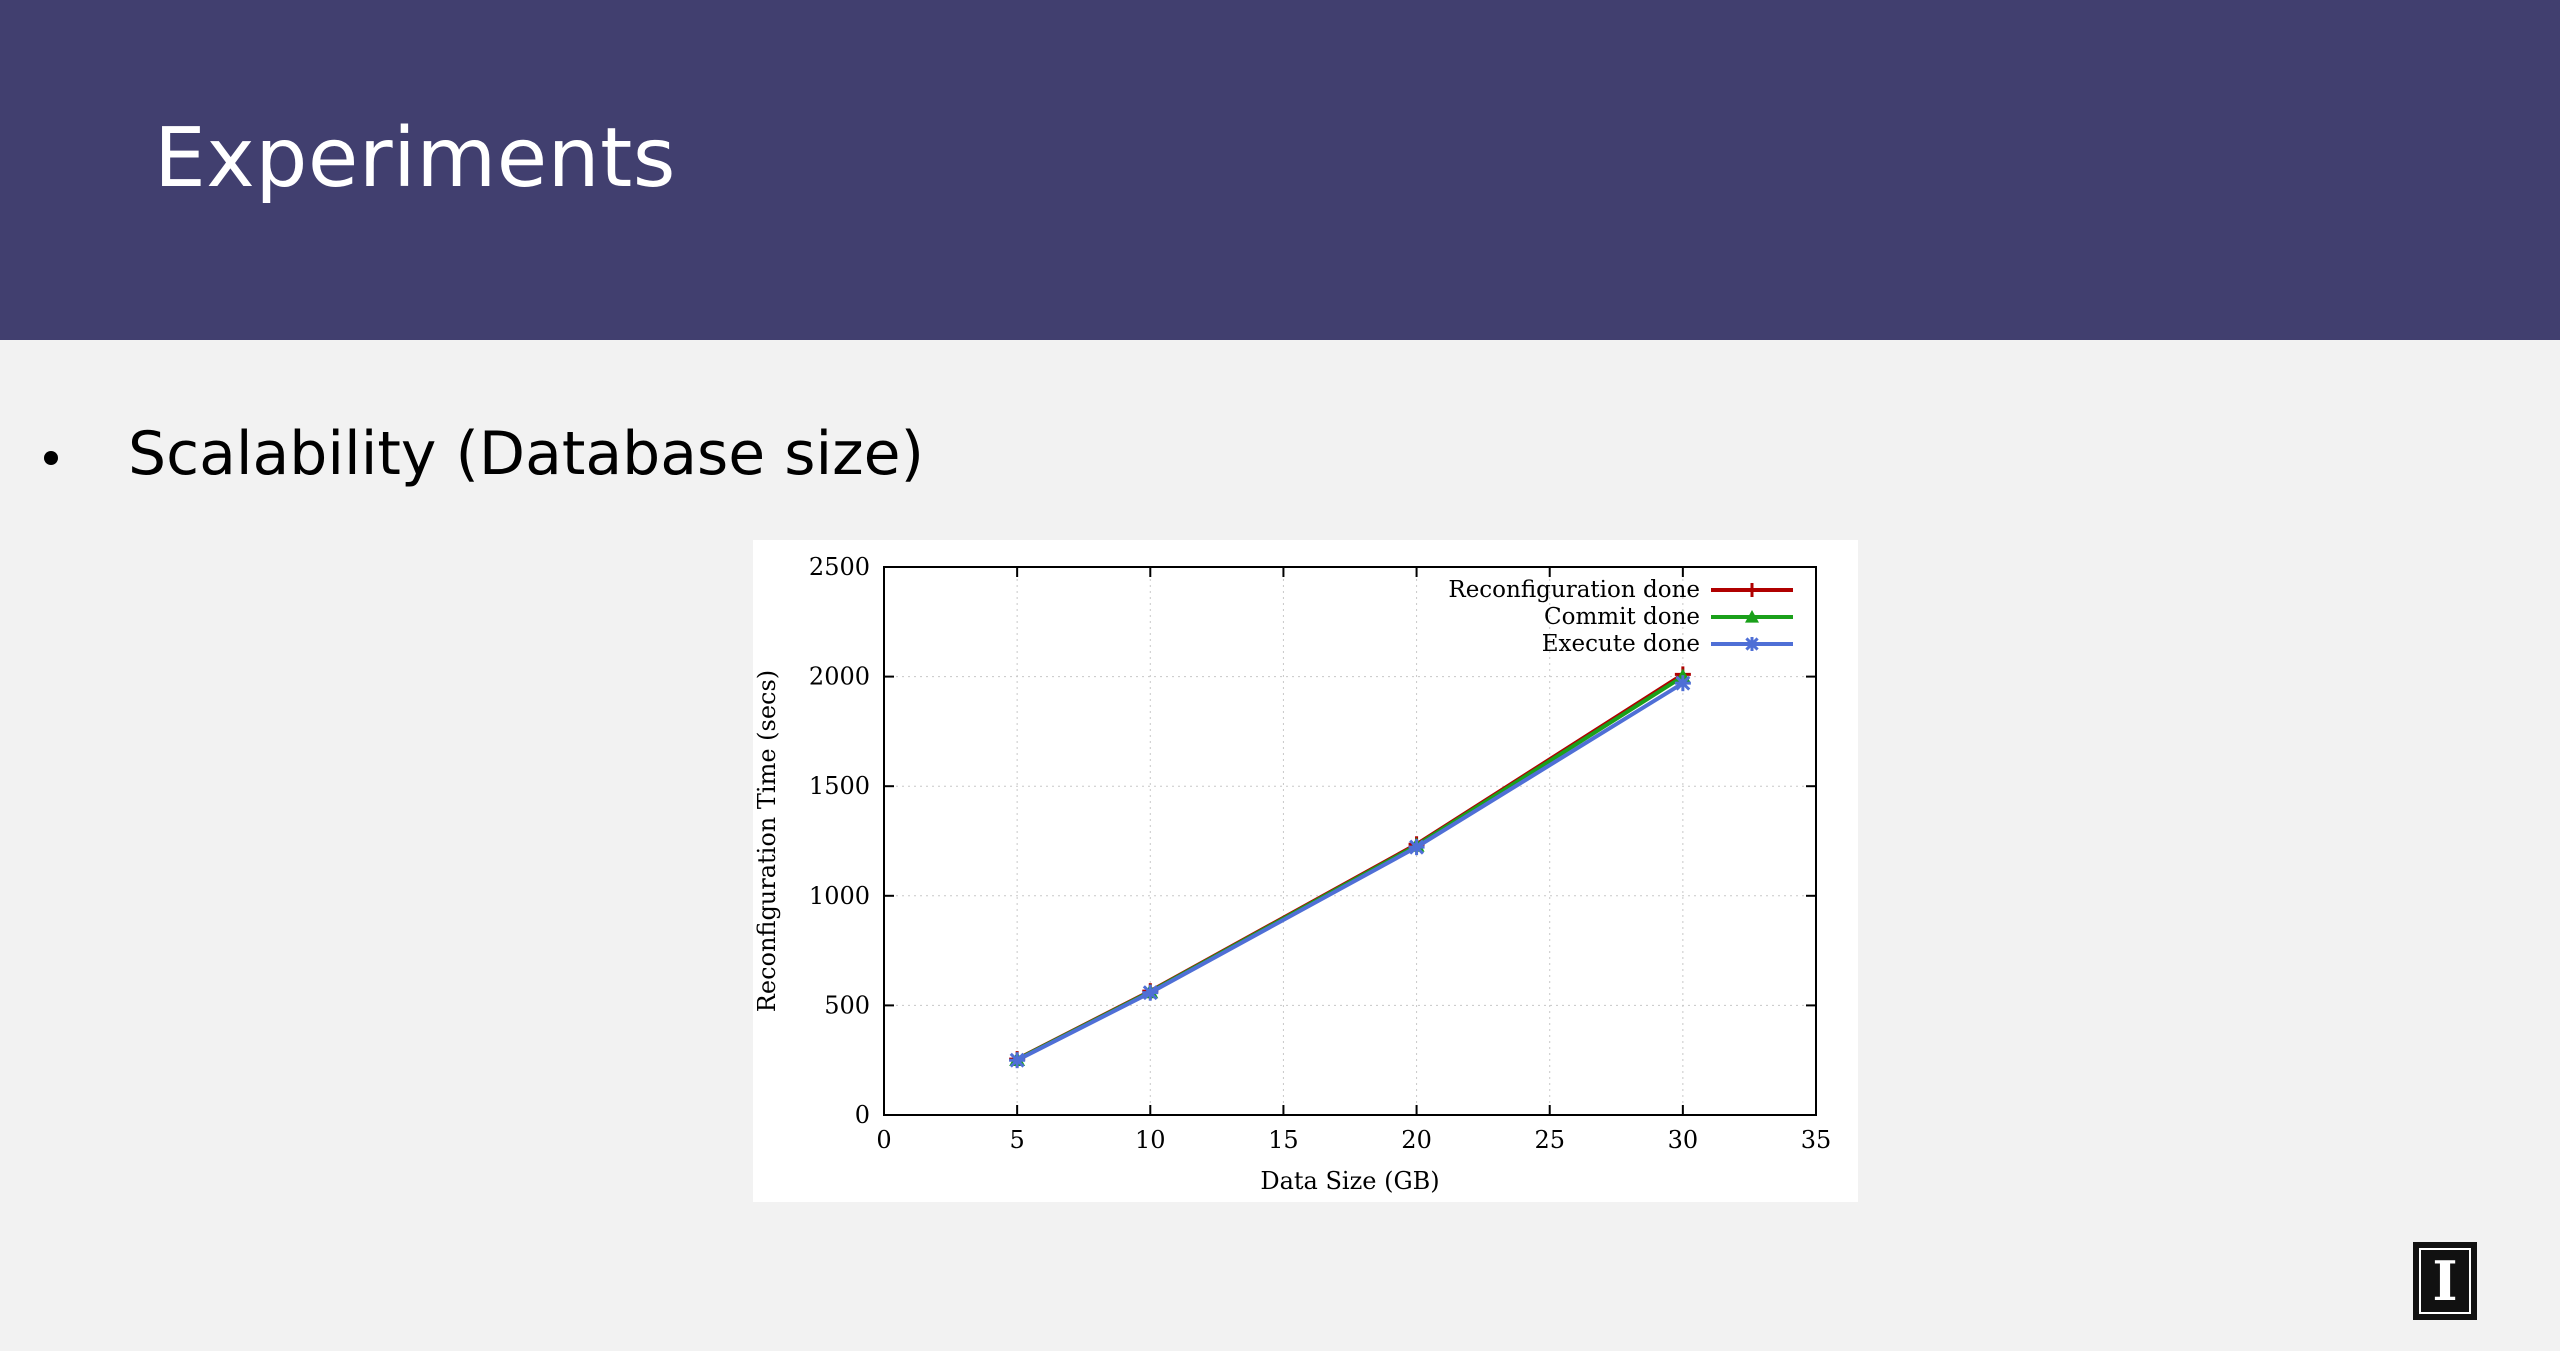 This screenshot has width=2560, height=1351. I want to click on y-tick-label: 1500, so click(839, 786).